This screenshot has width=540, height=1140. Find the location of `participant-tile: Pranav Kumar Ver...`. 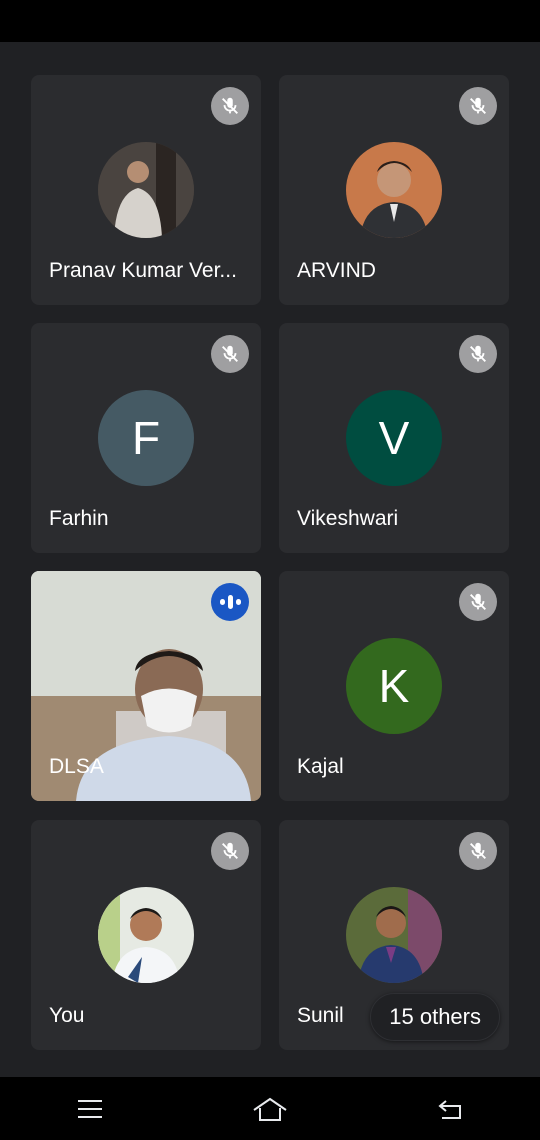

participant-tile: Pranav Kumar Ver... is located at coordinates (146, 190).